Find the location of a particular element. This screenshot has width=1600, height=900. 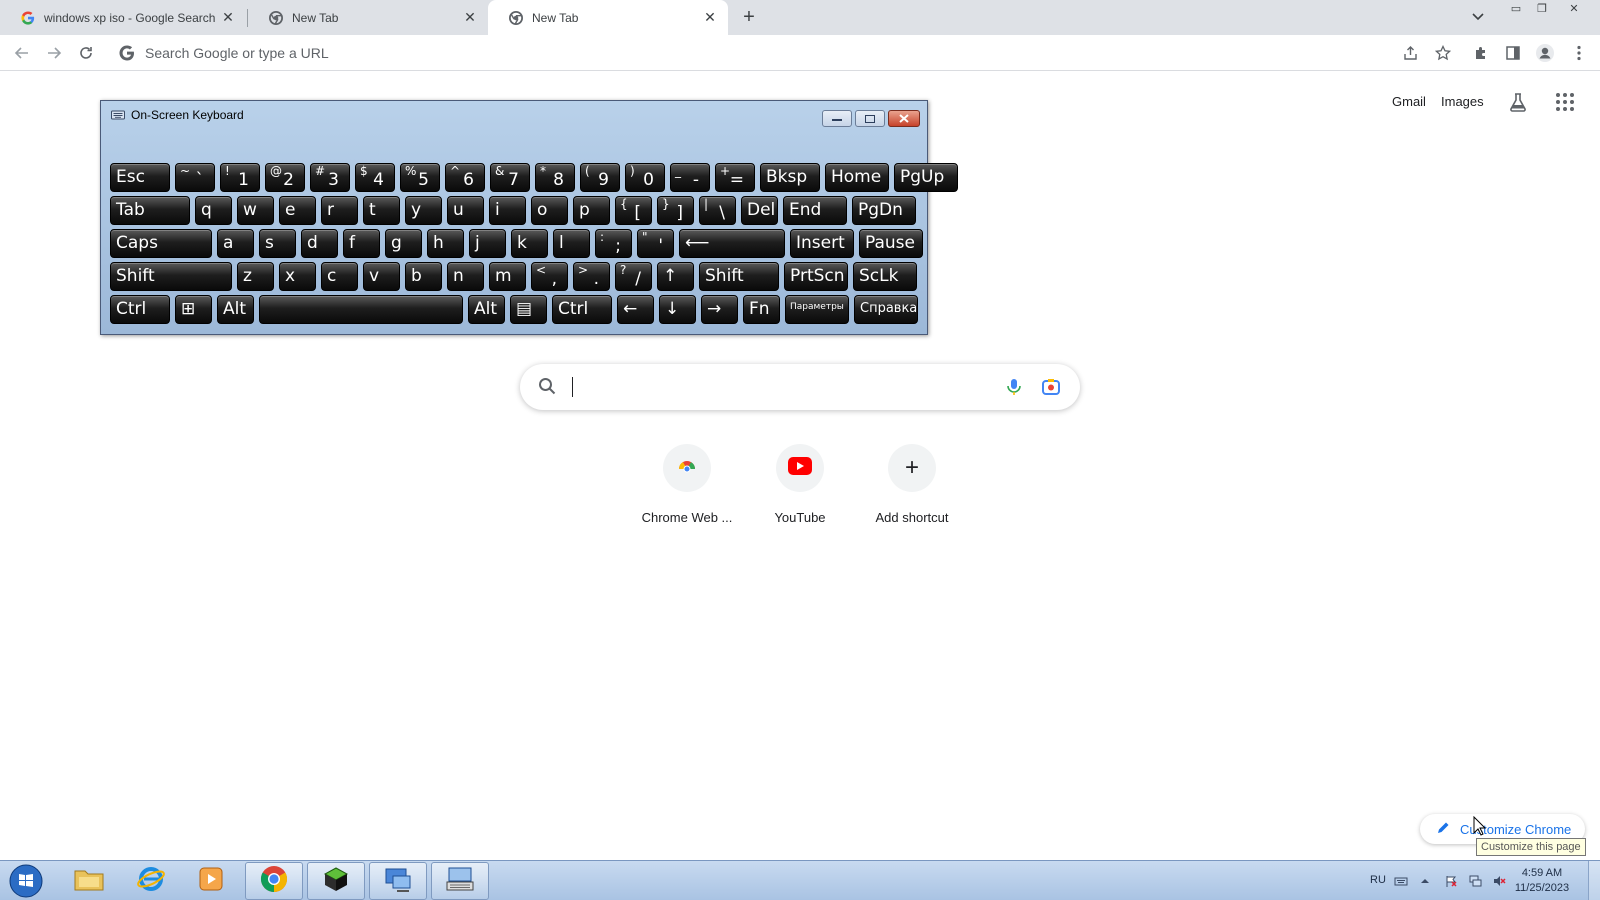

gmail-link: Gmail is located at coordinates (1409, 101).